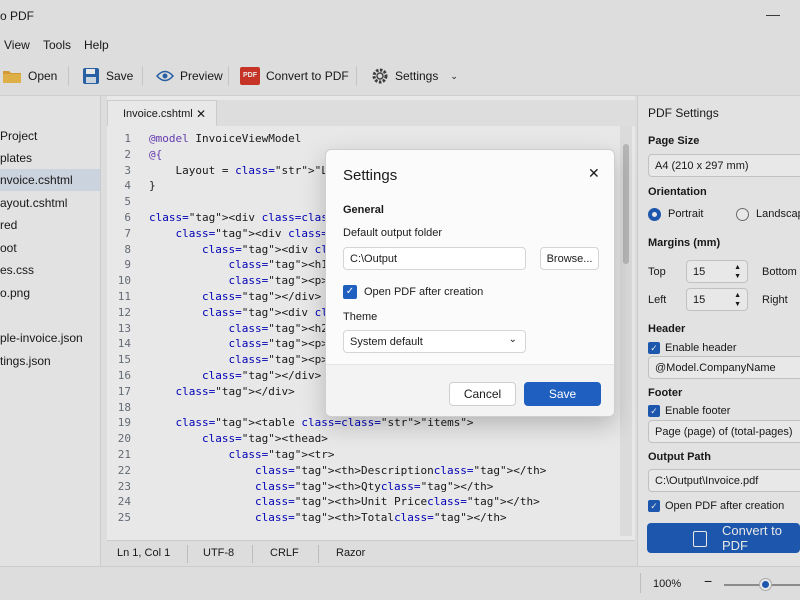  I want to click on open-after-creation-checkbox: ✓, so click(350, 292).